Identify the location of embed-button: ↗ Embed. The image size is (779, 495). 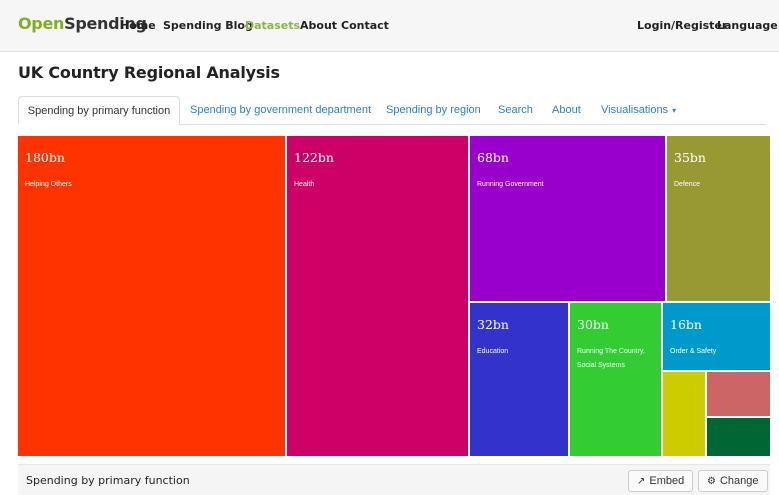
(661, 481).